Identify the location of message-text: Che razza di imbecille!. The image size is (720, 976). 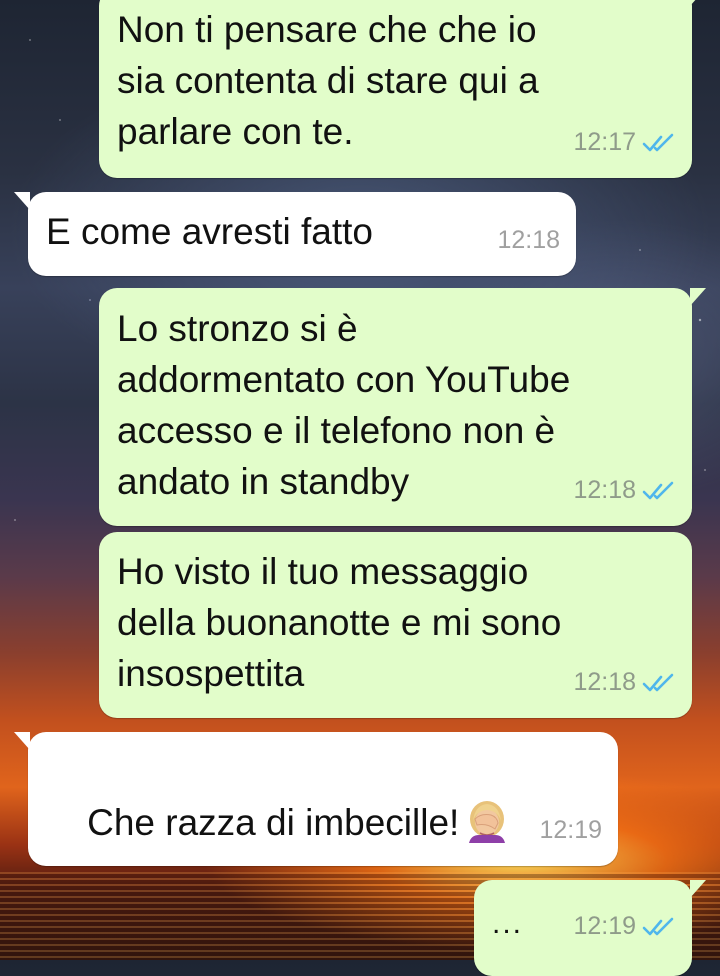
(273, 822).